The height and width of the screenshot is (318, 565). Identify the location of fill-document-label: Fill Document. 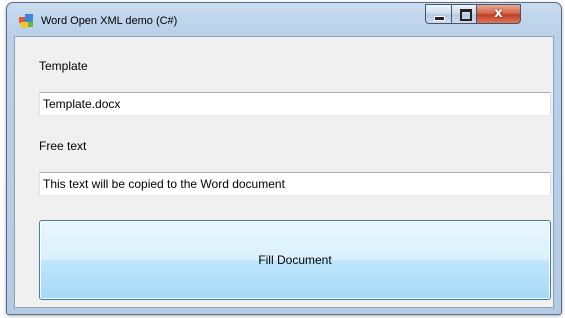
(295, 260).